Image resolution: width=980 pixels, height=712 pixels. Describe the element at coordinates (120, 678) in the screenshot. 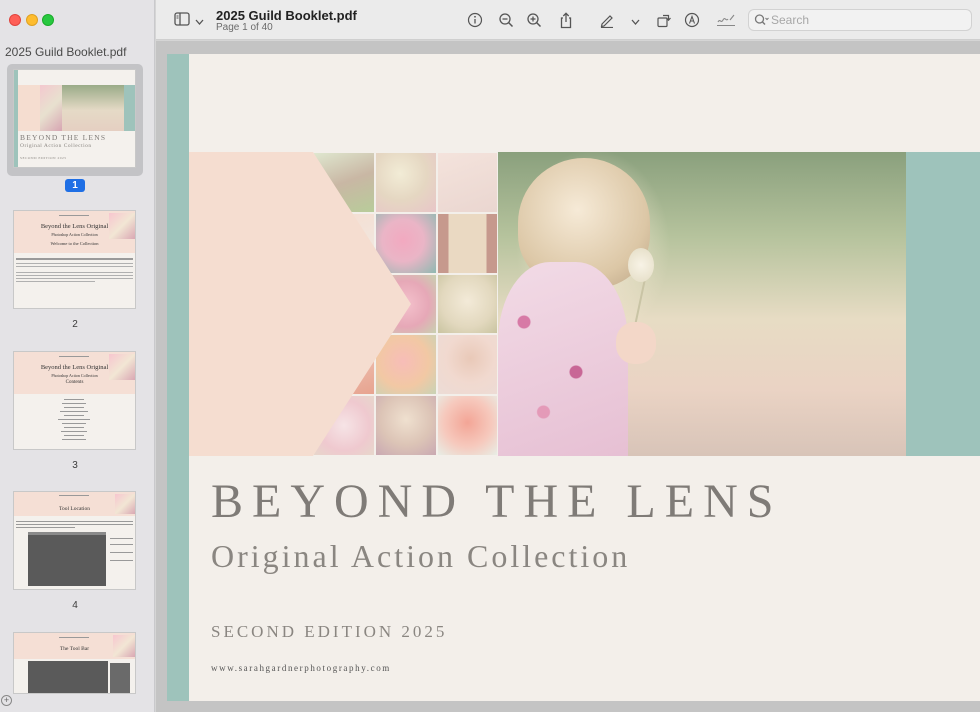

I see `thumb-screenshot-panel` at that location.